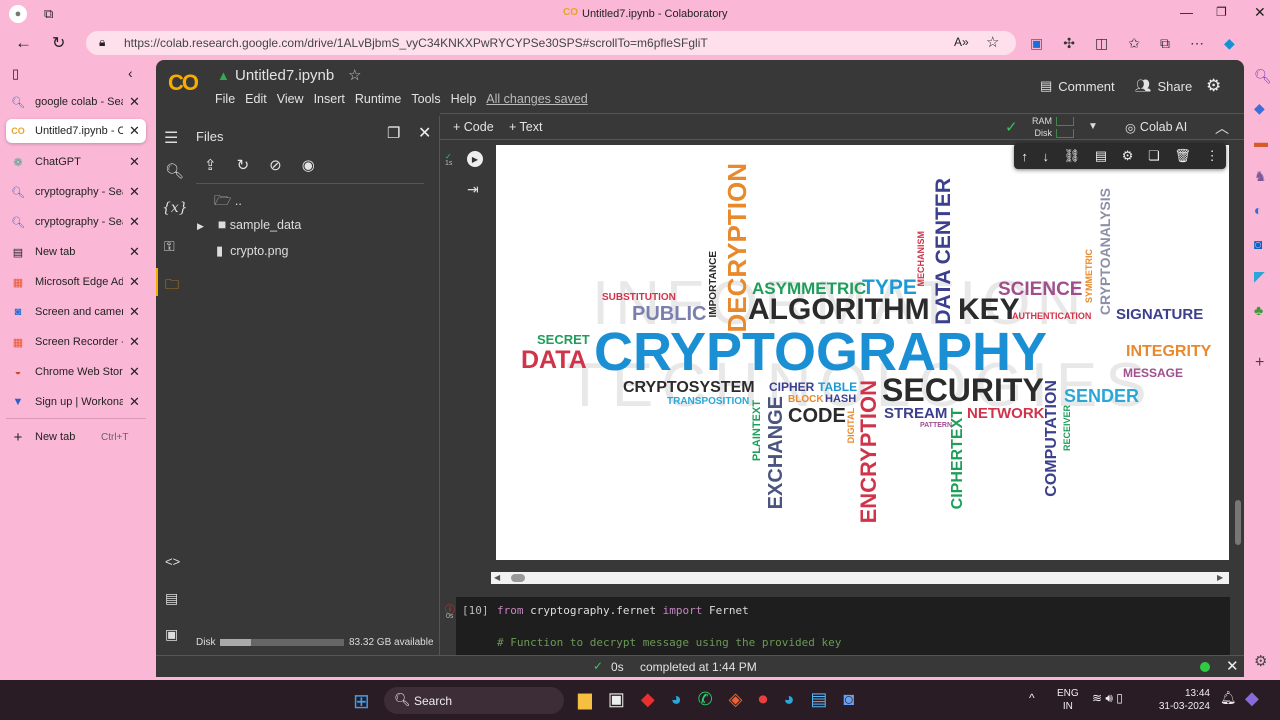 The width and height of the screenshot is (1280, 720). I want to click on comment-icon: ▤, so click(1101, 156).